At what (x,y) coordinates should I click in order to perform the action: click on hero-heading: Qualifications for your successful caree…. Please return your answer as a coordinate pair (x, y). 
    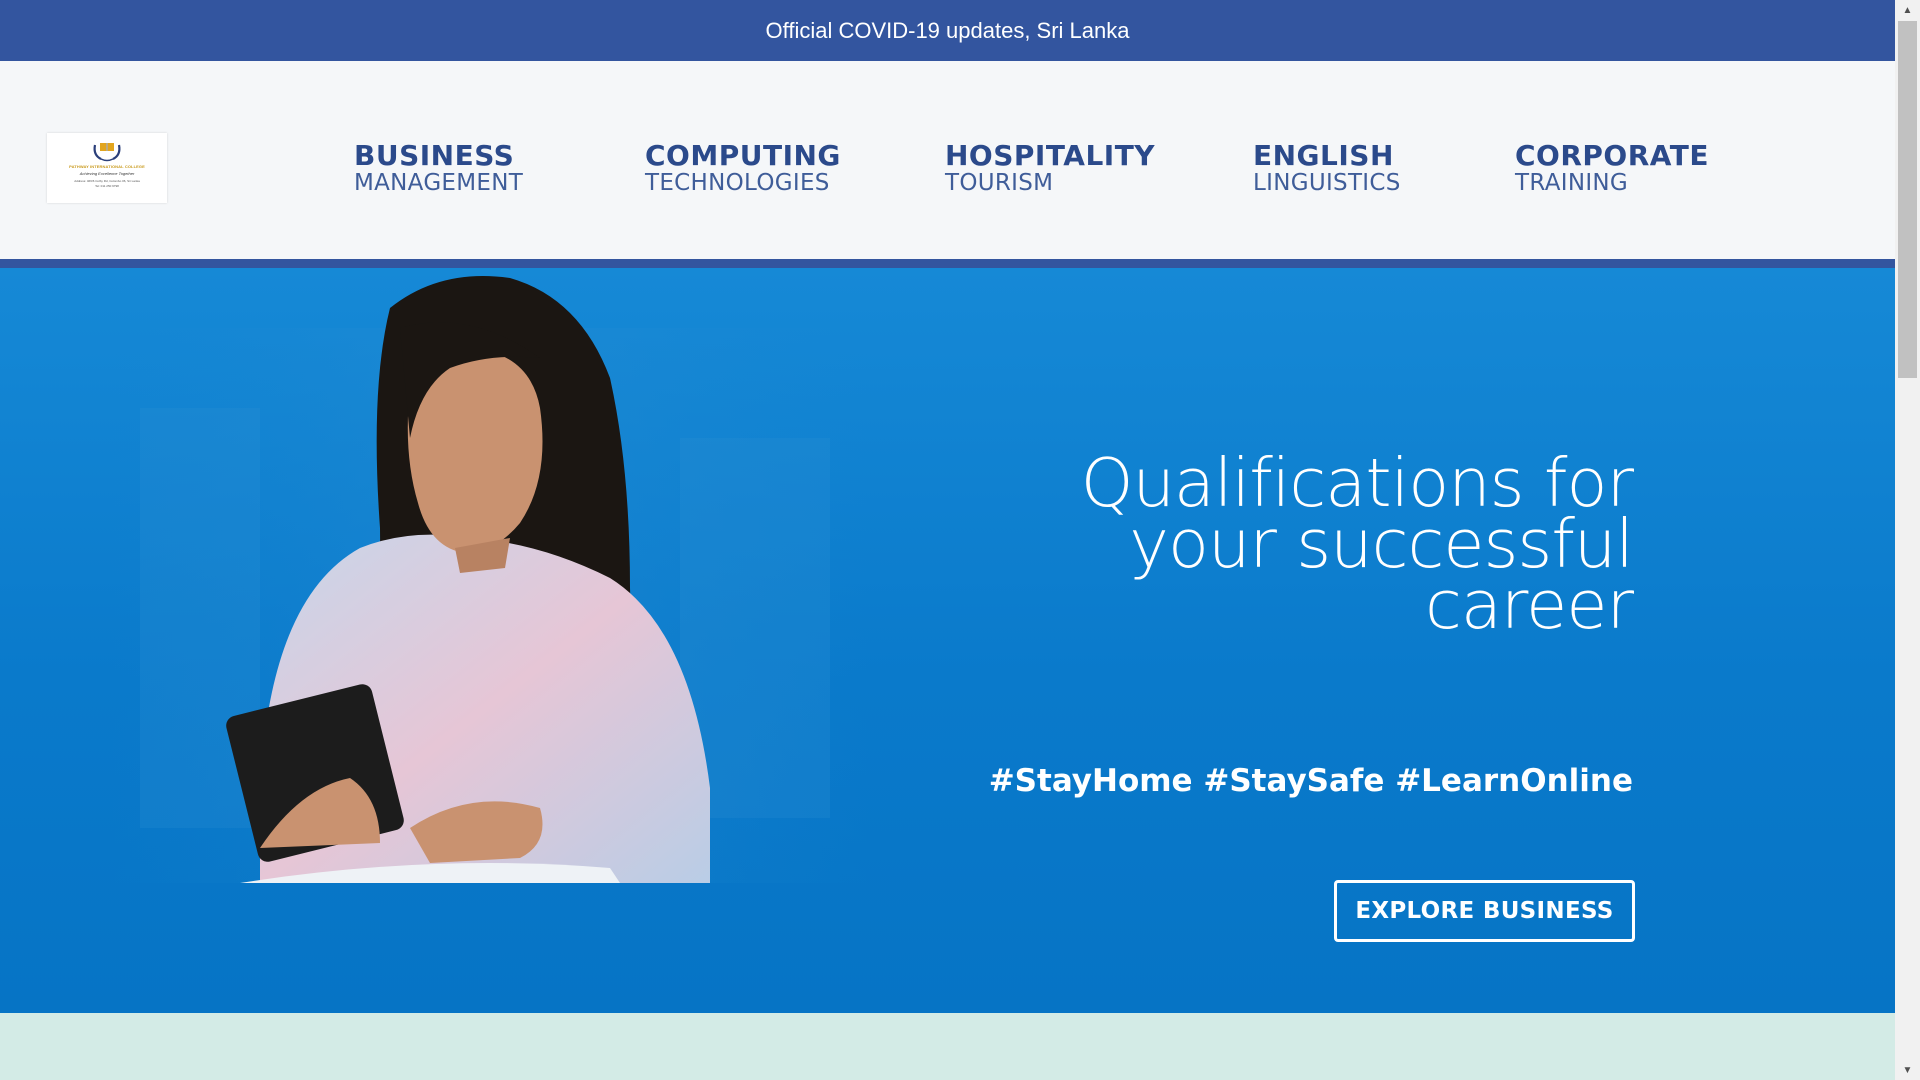
    Looking at the image, I should click on (1313, 547).